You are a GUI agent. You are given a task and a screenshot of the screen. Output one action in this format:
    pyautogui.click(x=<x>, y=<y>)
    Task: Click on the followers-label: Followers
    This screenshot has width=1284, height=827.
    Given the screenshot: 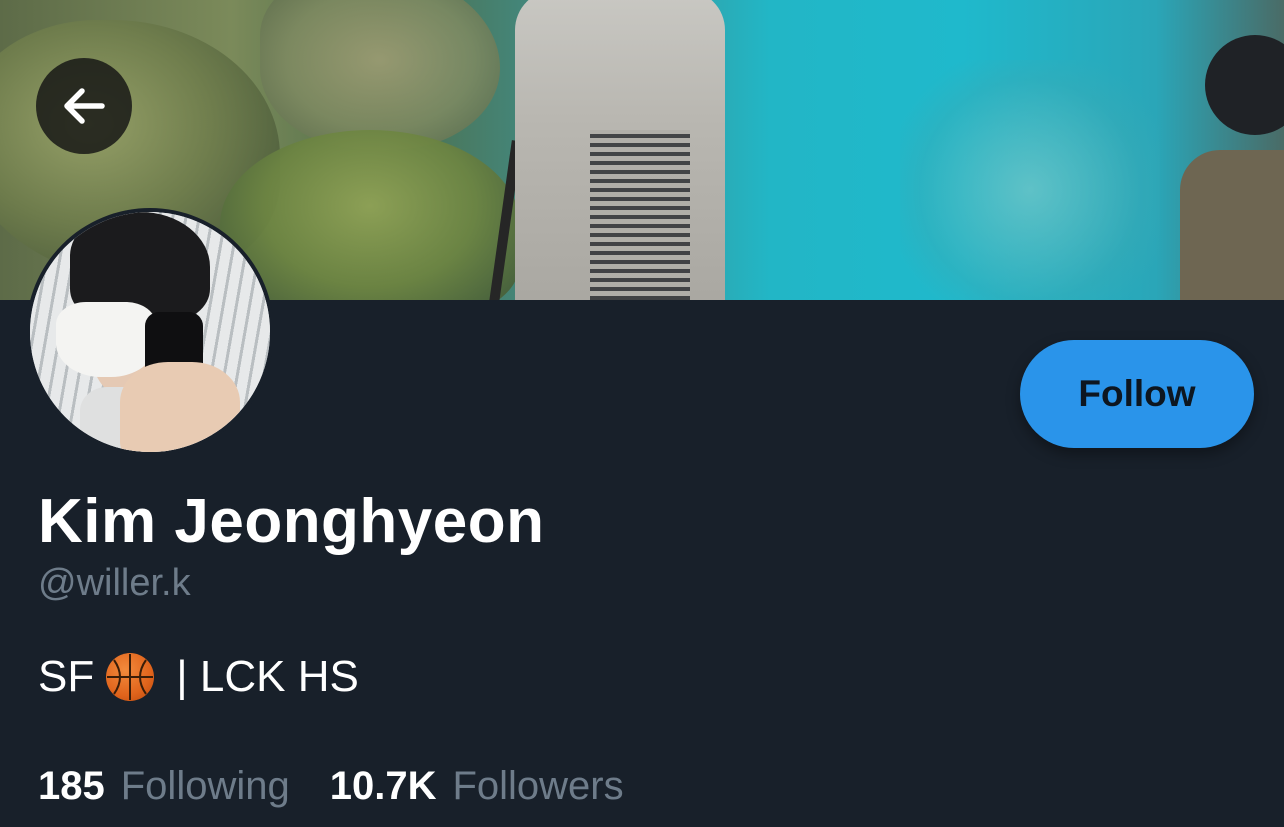 What is the action you would take?
    pyautogui.click(x=538, y=786)
    